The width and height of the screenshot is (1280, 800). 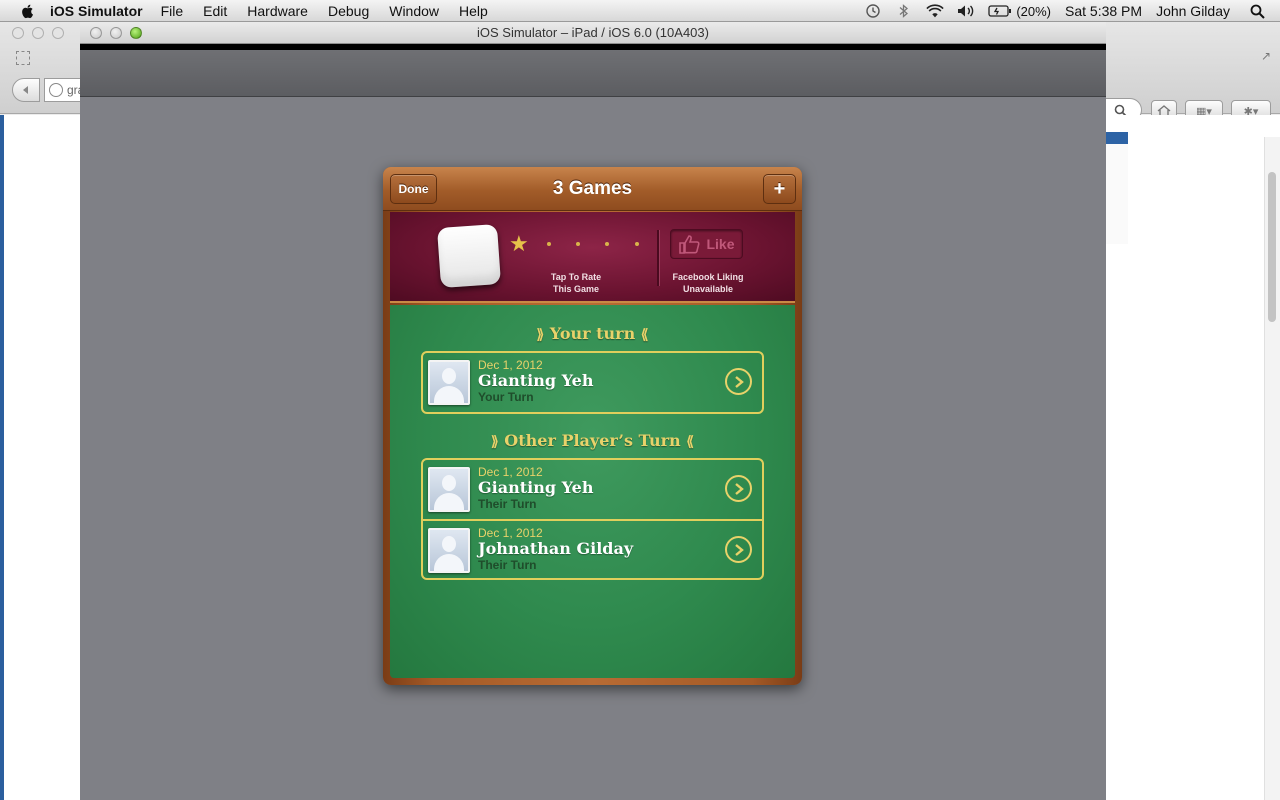 I want to click on browser-zoom-button, so click(x=58, y=33).